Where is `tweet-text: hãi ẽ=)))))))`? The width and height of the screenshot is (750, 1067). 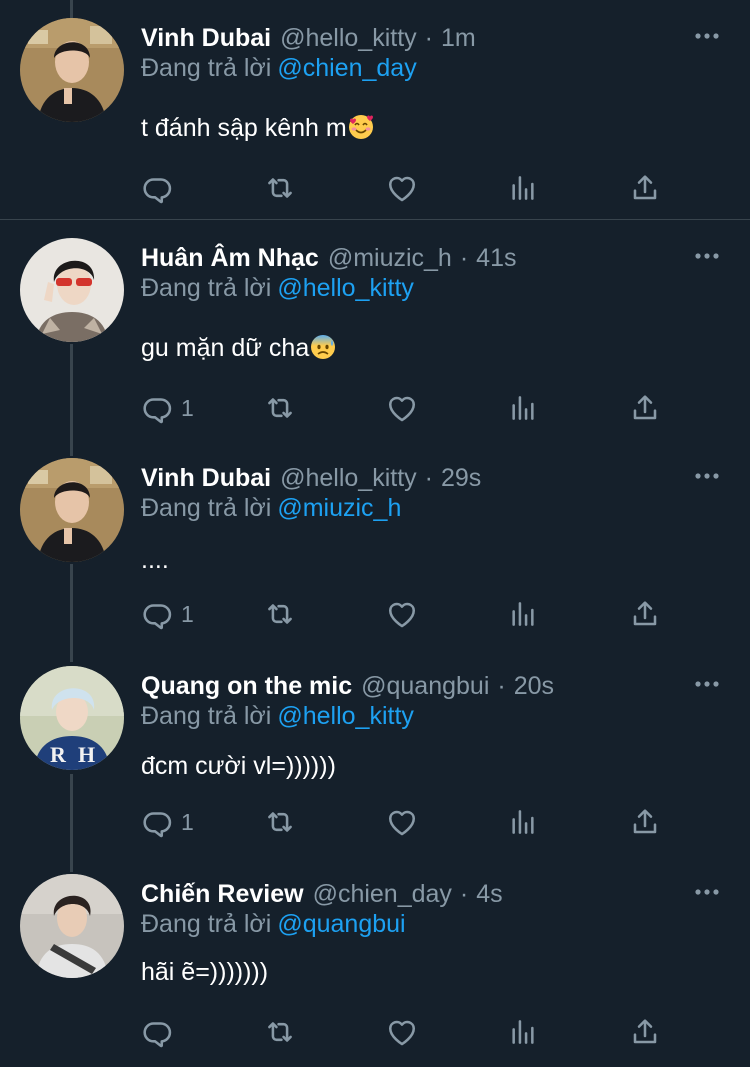 tweet-text: hãi ẽ=))))))) is located at coordinates (204, 972).